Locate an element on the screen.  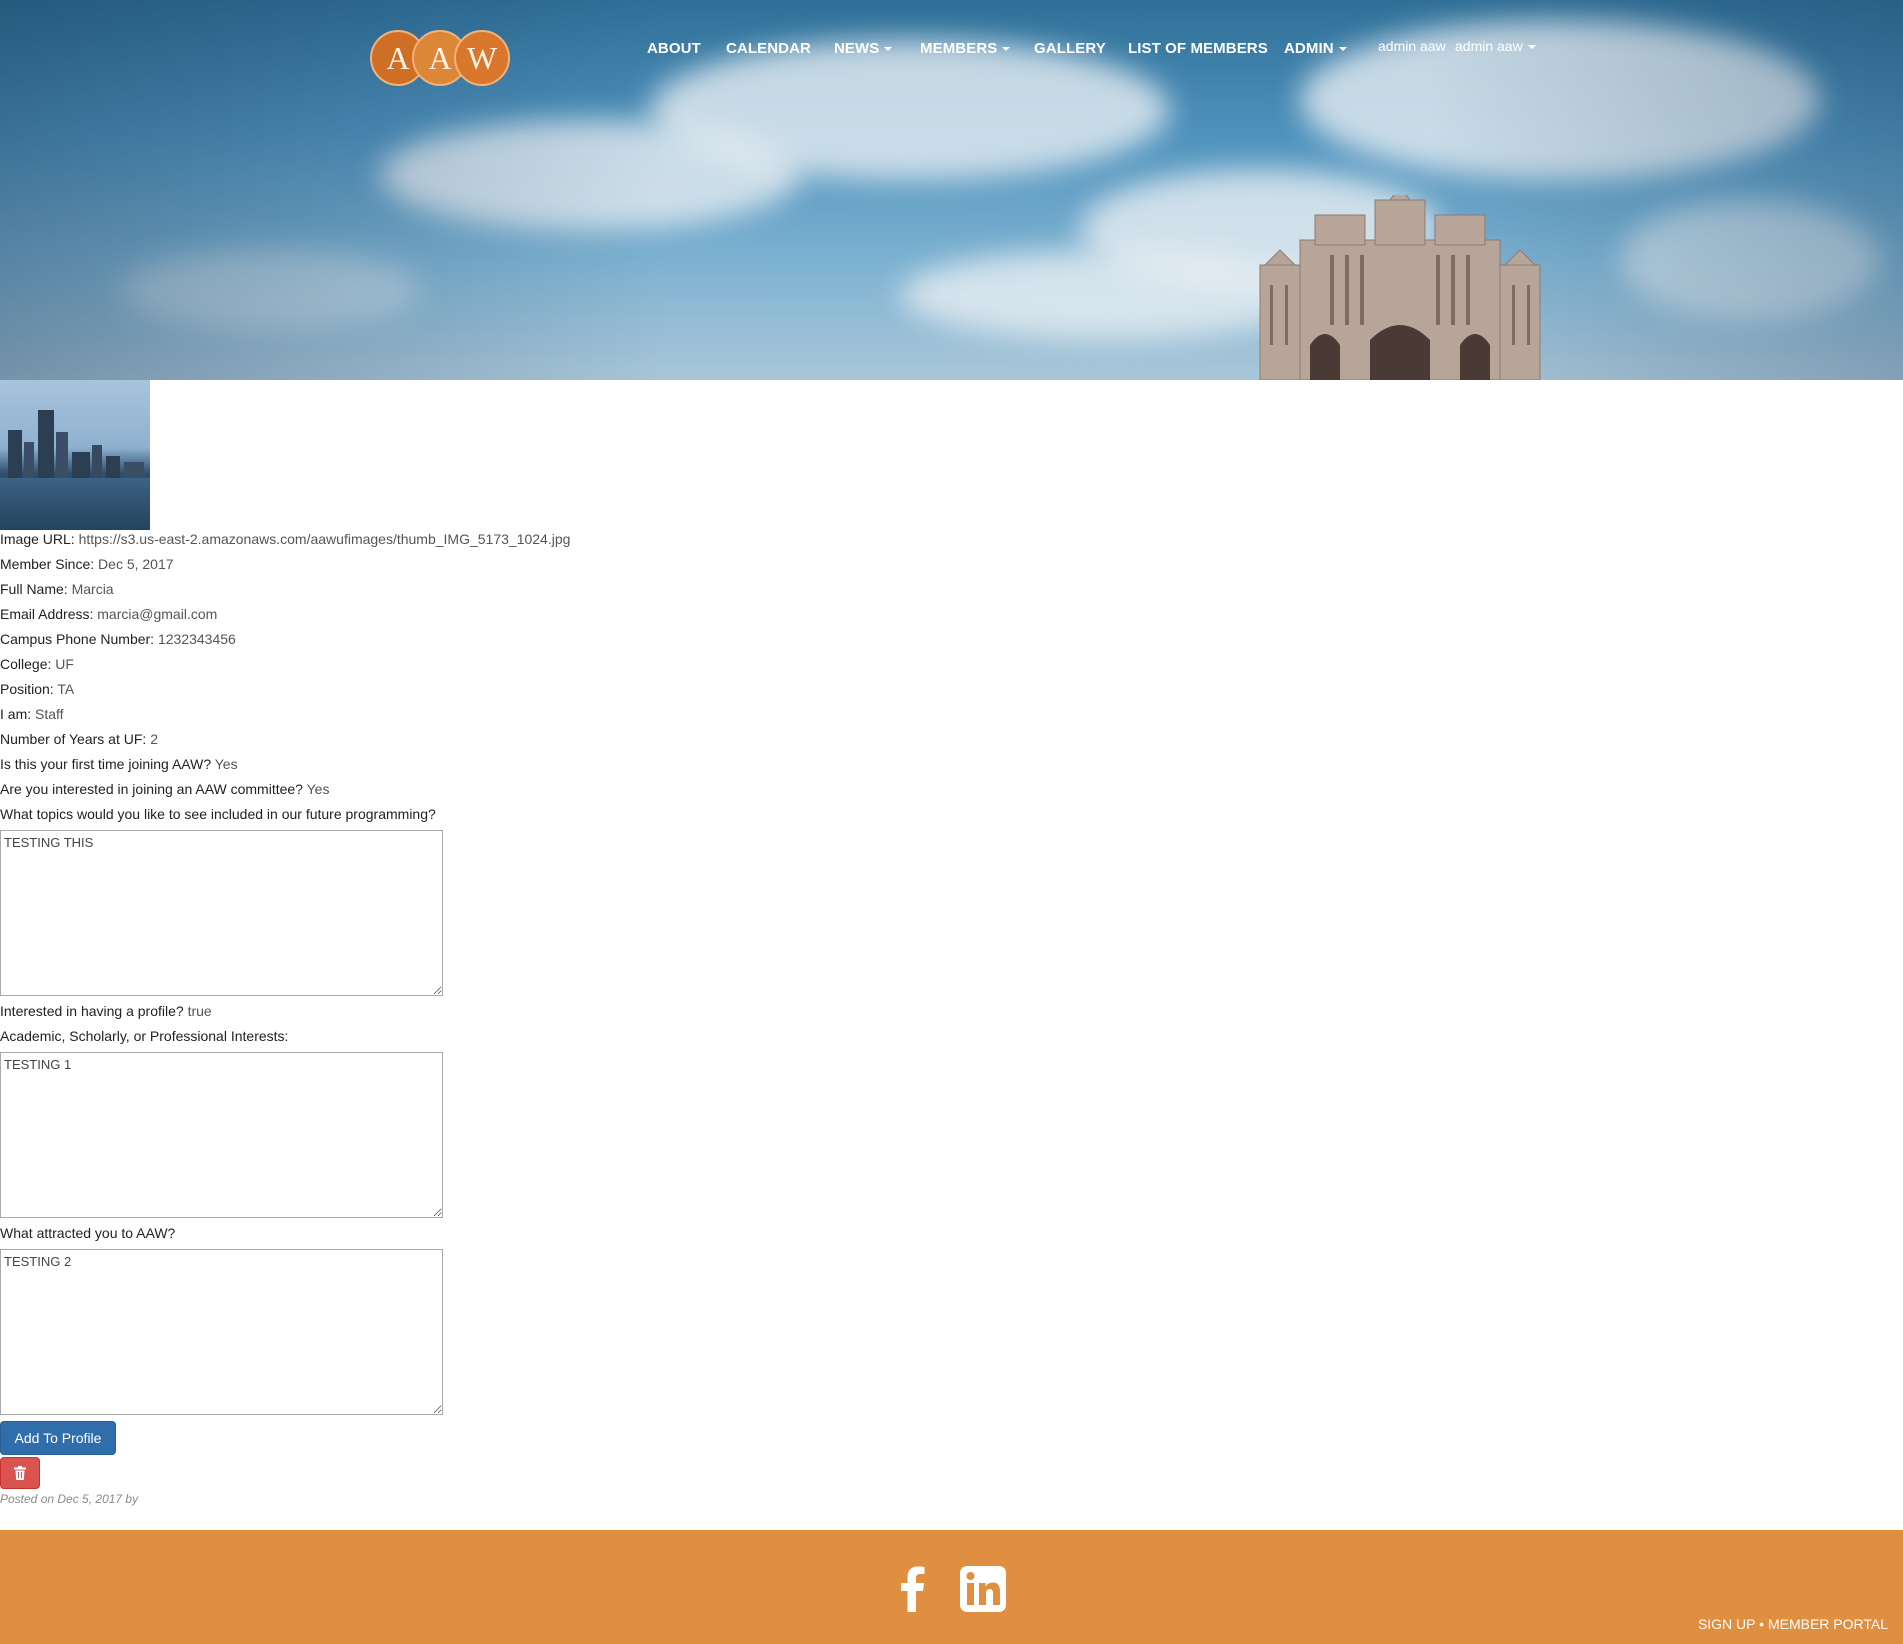
user-display-name: admin aaw is located at coordinates (1412, 46).